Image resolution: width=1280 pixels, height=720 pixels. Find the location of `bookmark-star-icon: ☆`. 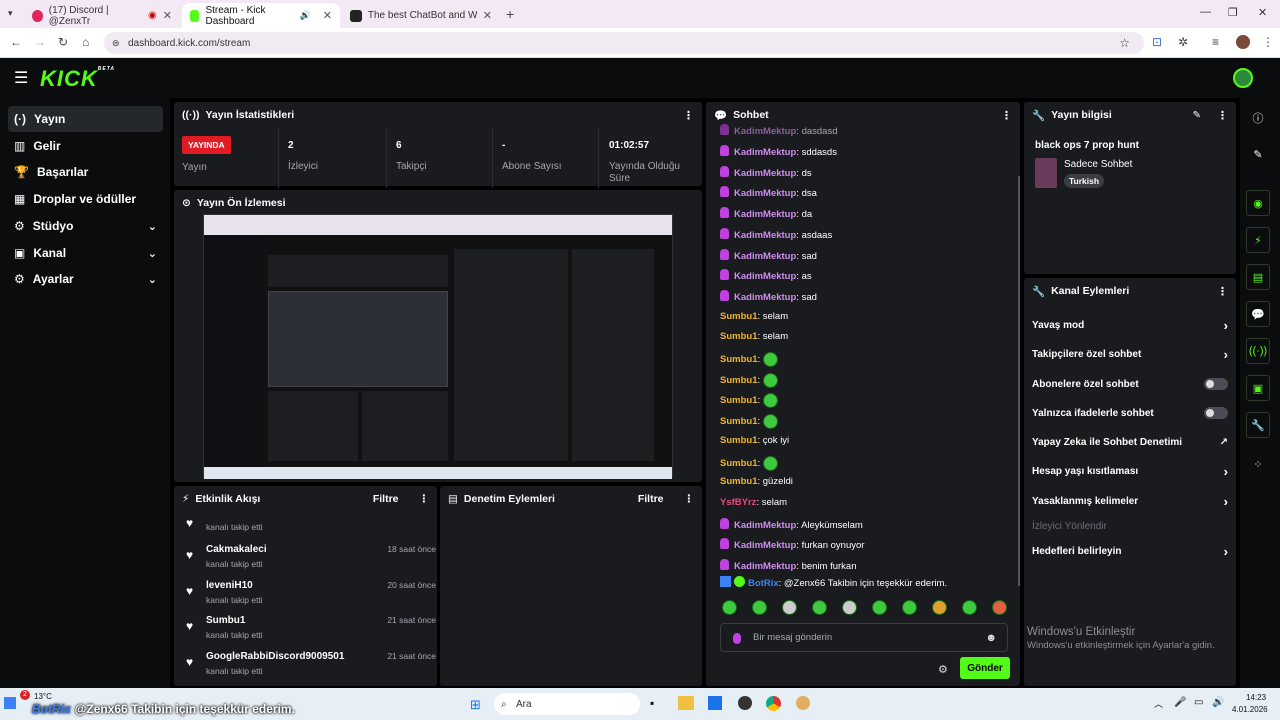

bookmark-star-icon: ☆ is located at coordinates (1124, 43).